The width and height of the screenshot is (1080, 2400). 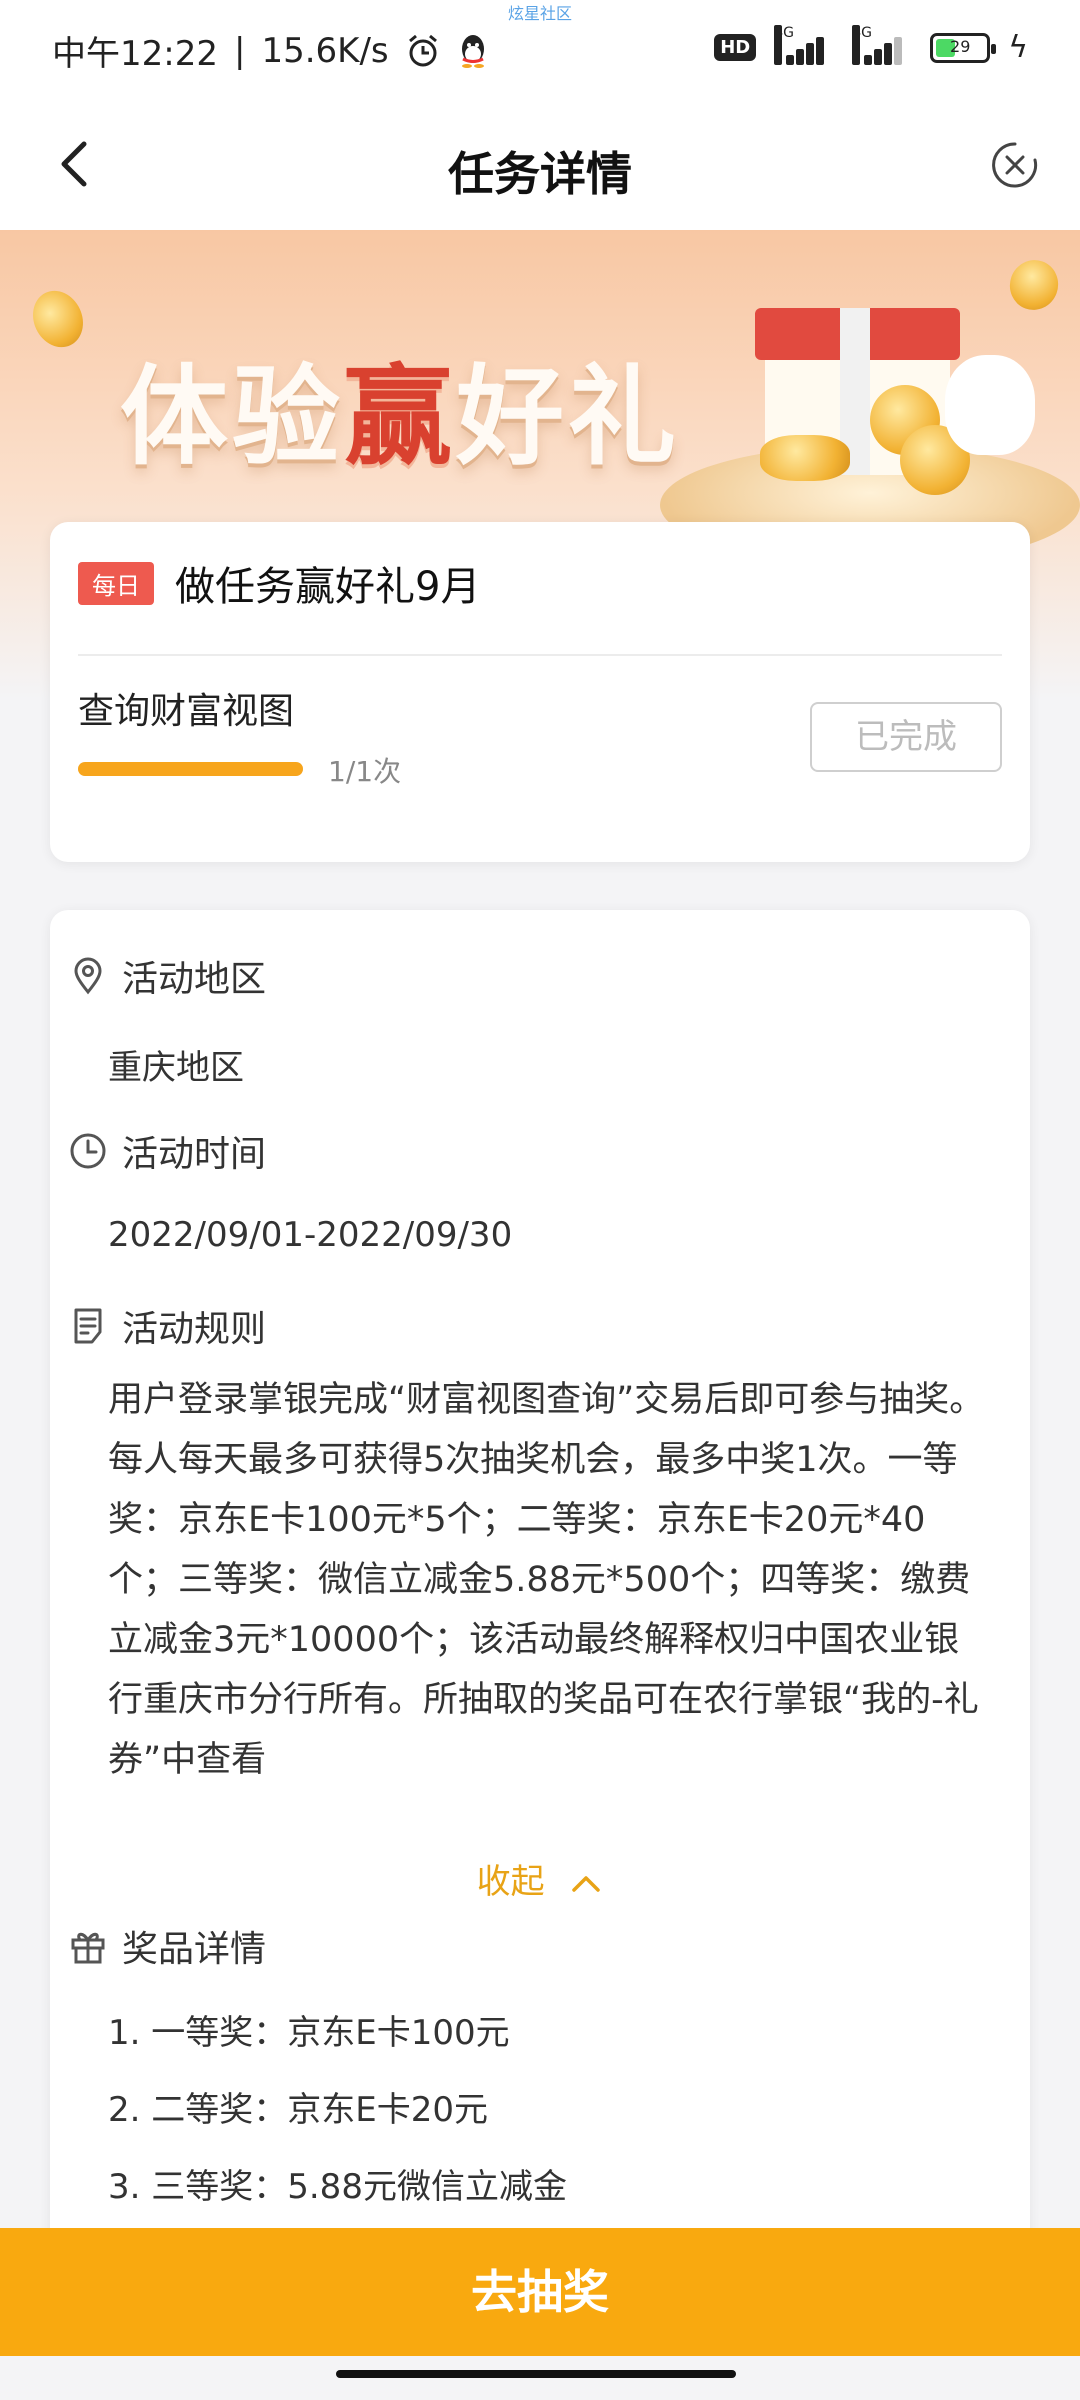 What do you see at coordinates (194, 1329) in the screenshot?
I see `rules-heading-label: 活动规则` at bounding box center [194, 1329].